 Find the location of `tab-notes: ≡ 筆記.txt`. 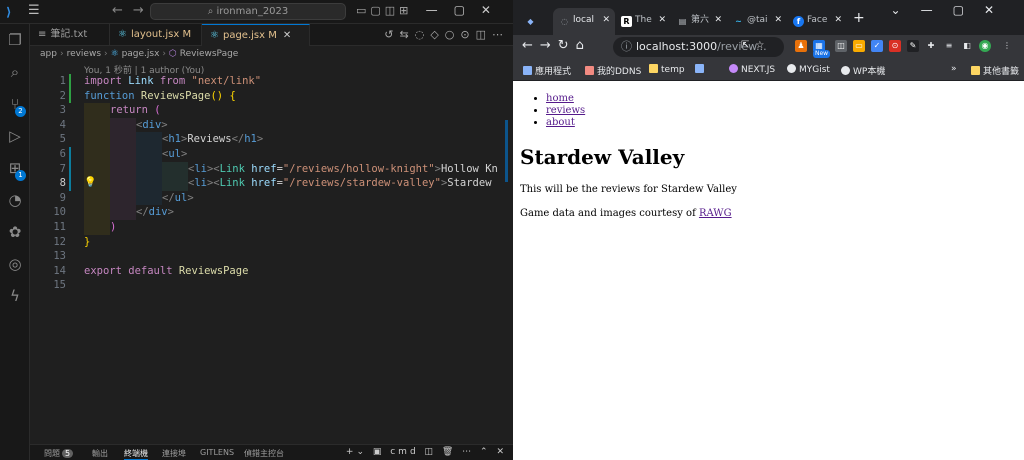

tab-notes: ≡ 筆記.txt is located at coordinates (70, 35).